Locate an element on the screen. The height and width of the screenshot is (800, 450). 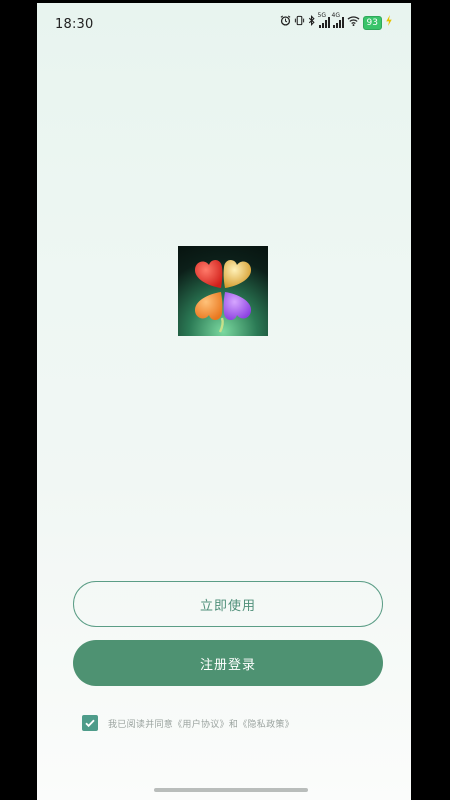
status-bar: 18:30 5G 4G 93 is located at coordinates (224, 23).